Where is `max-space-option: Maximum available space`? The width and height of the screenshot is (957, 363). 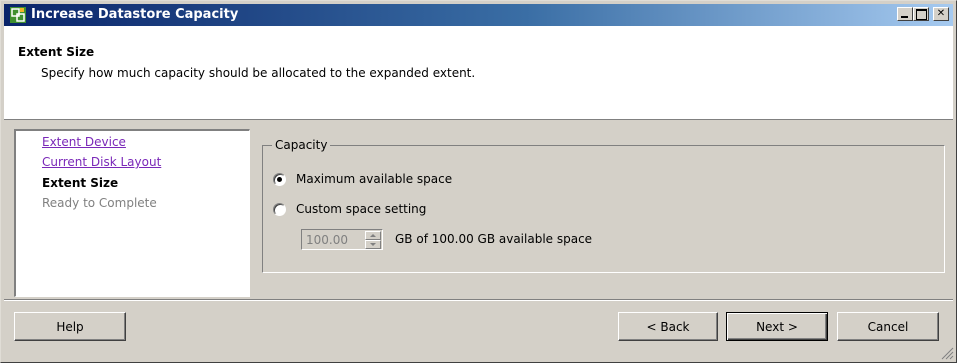 max-space-option: Maximum available space is located at coordinates (362, 179).